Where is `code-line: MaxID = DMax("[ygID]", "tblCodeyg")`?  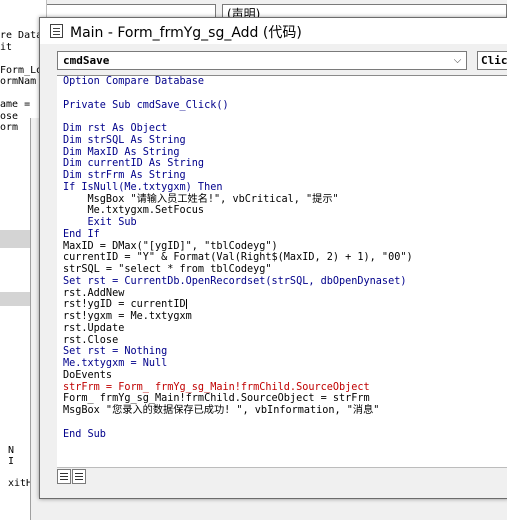
code-line: MaxID = DMax("[ygID]", "tblCodeyg") is located at coordinates (170, 246).